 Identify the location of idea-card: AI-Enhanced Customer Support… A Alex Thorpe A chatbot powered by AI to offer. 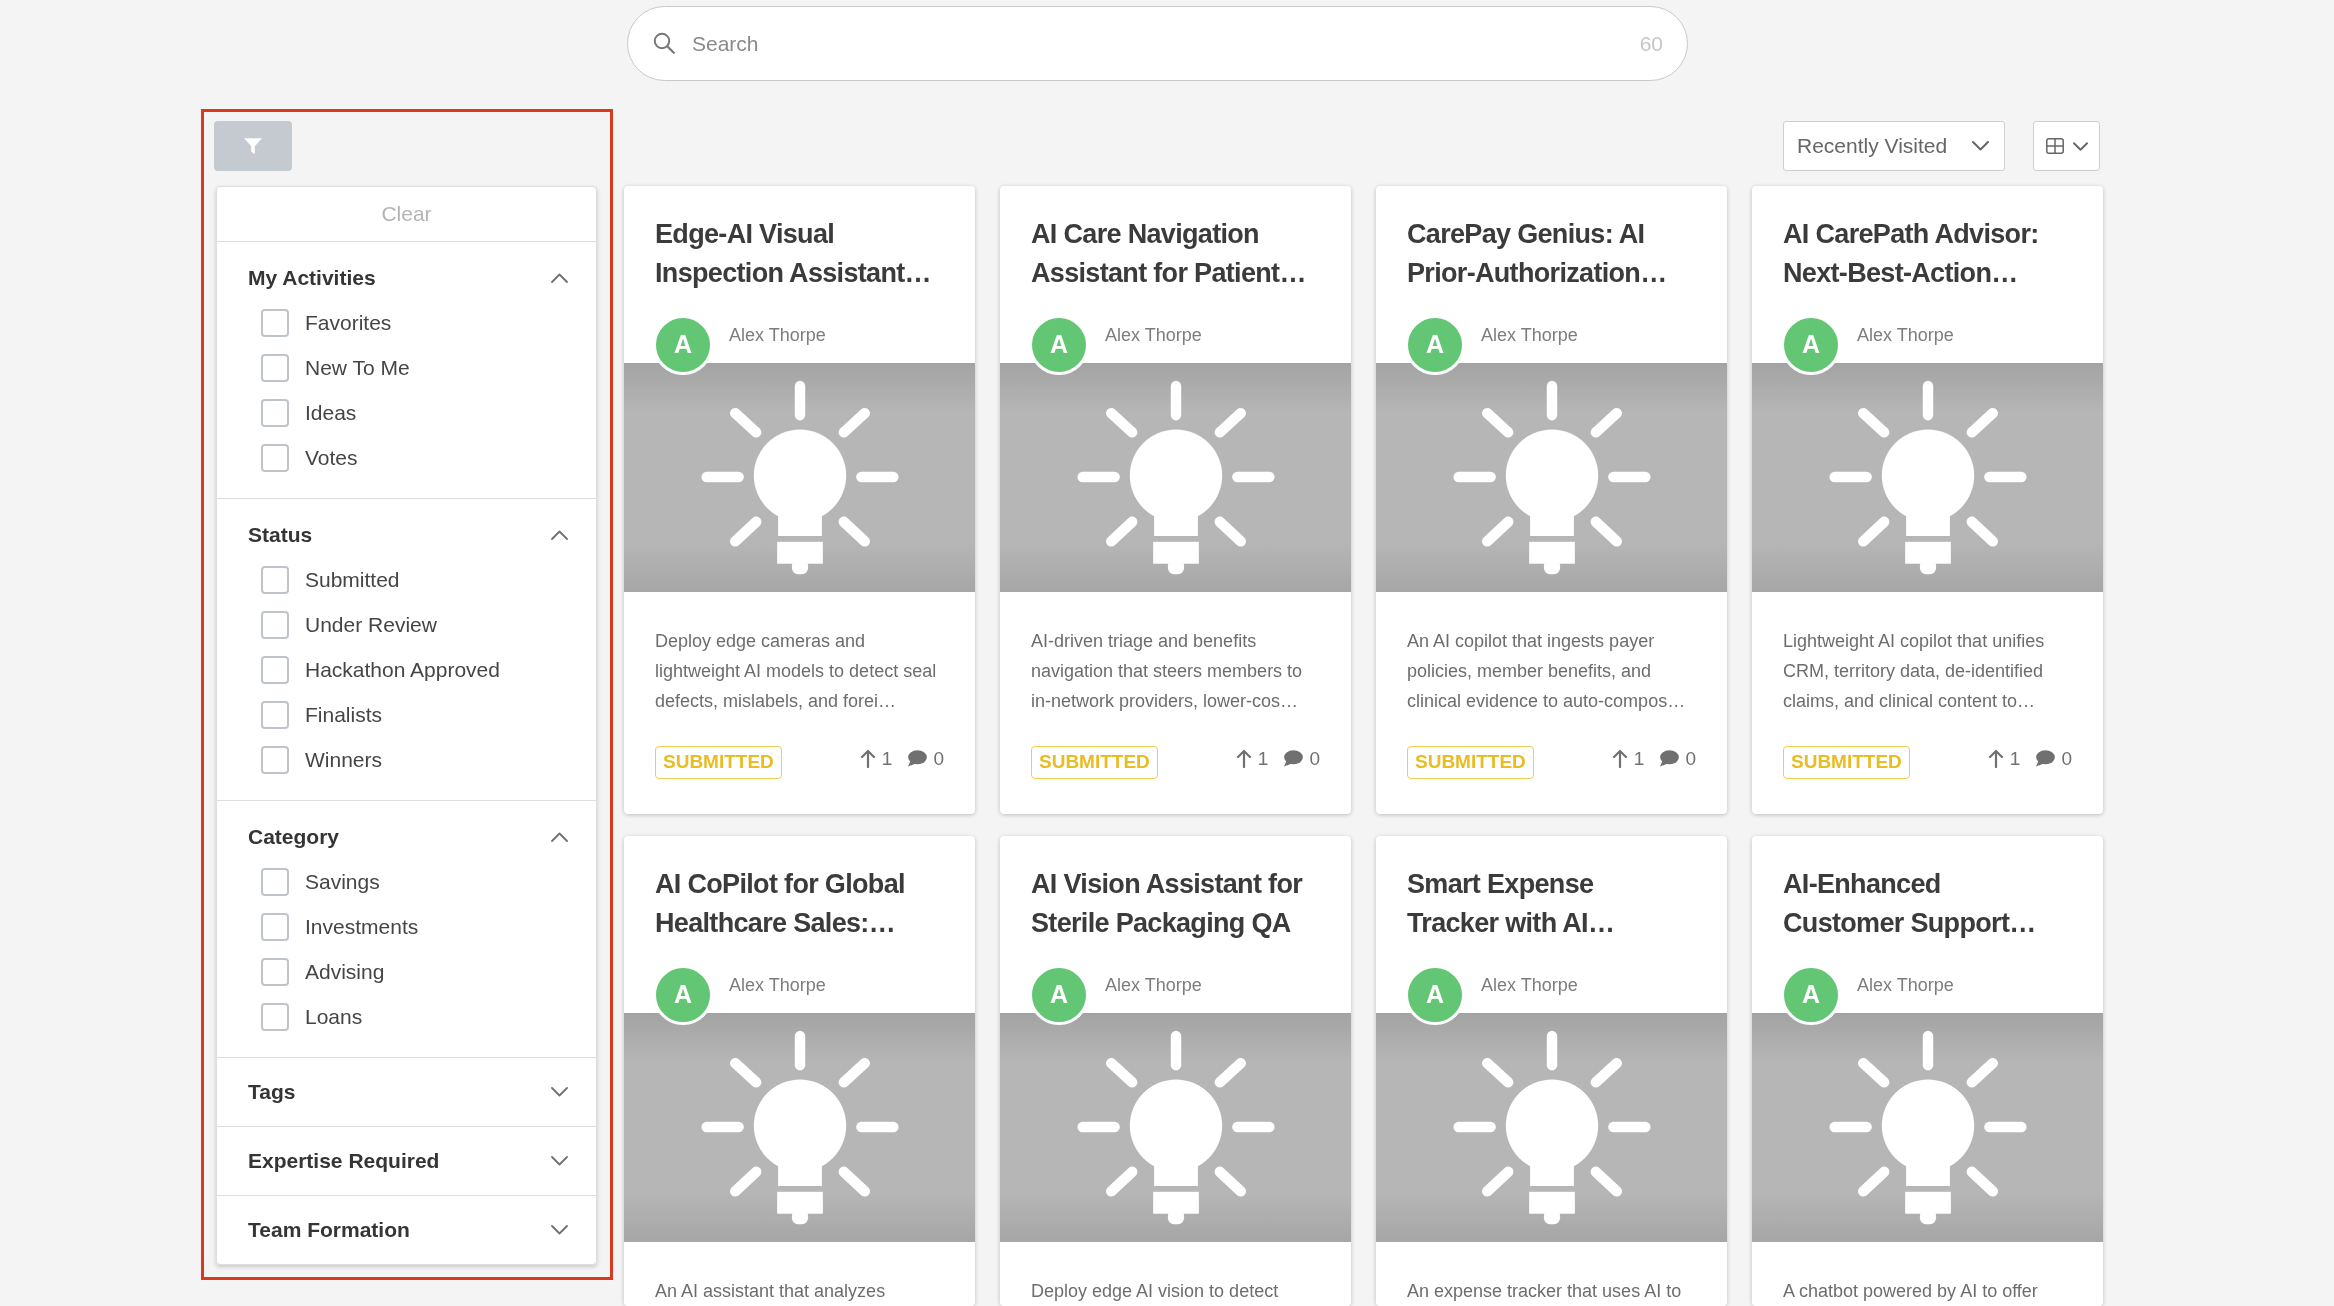
(1927, 1071).